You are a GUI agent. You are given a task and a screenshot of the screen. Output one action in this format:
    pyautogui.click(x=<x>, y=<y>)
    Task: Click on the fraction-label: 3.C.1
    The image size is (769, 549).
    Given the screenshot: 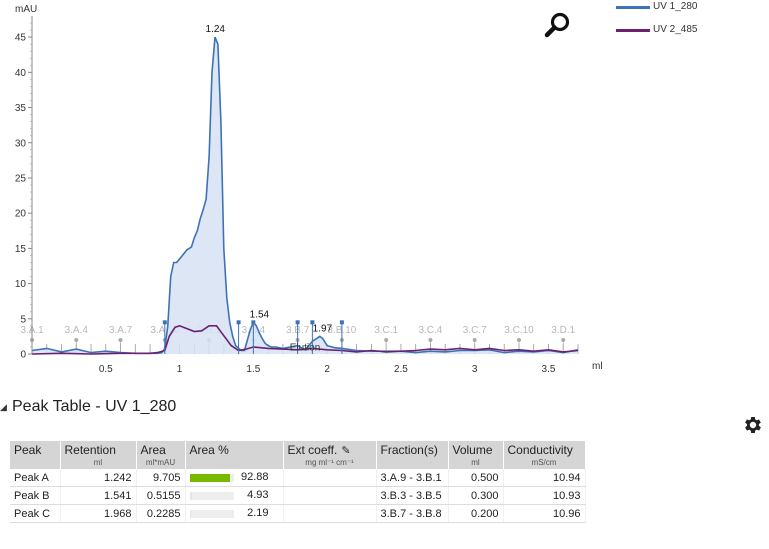 What is the action you would take?
    pyautogui.click(x=386, y=330)
    